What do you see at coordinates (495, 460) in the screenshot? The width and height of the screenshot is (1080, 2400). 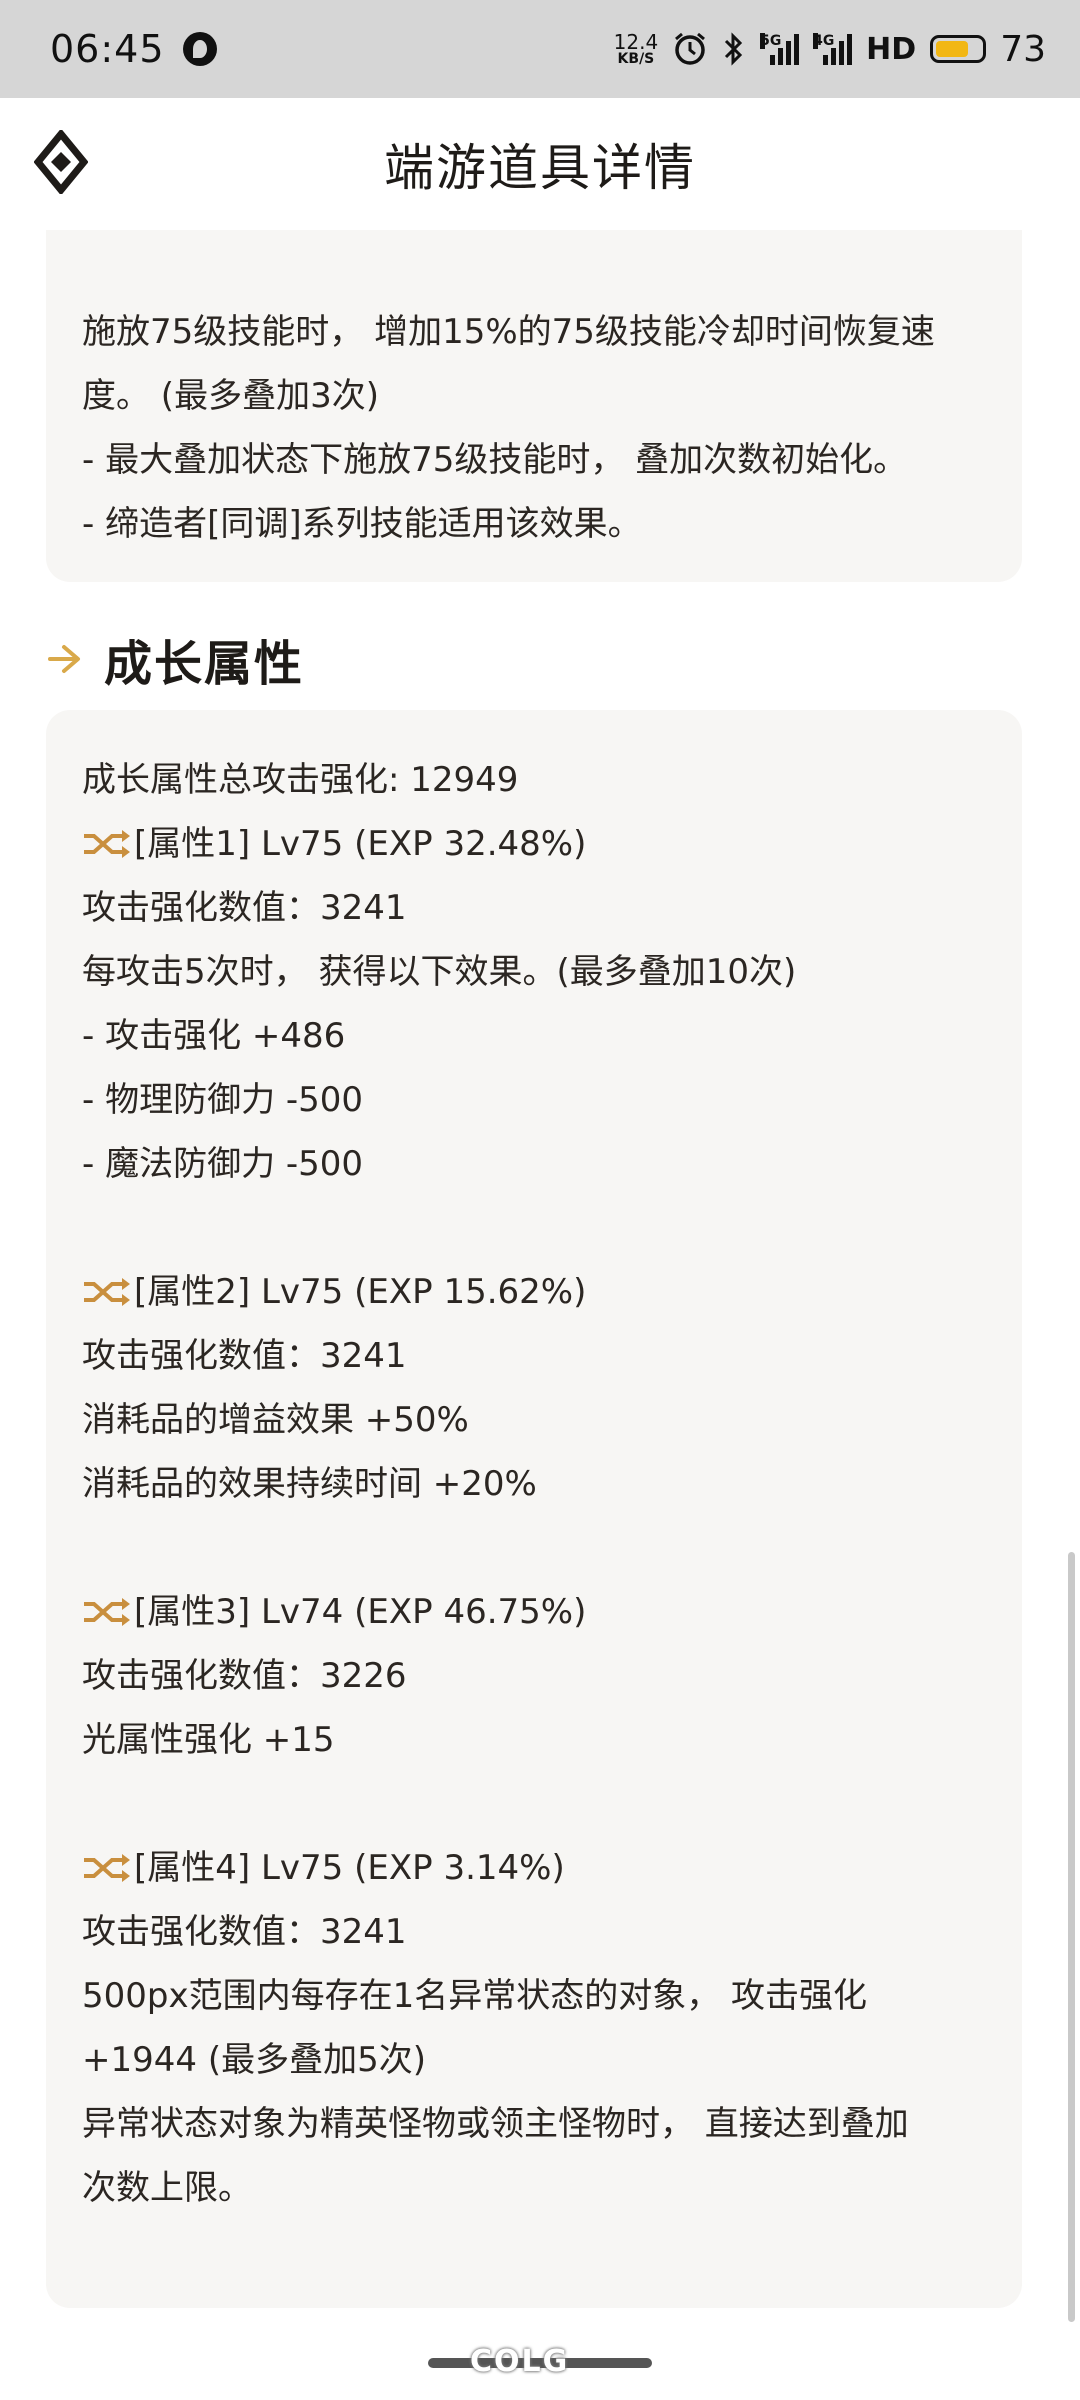 I see `effect-line: - 最大叠加状态下施放75级技能时， 叠加次数初始化。` at bounding box center [495, 460].